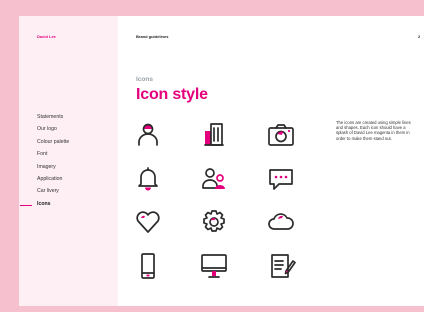  Describe the element at coordinates (53, 194) in the screenshot. I see `sidebar-item-car-livery: Car livery` at that location.